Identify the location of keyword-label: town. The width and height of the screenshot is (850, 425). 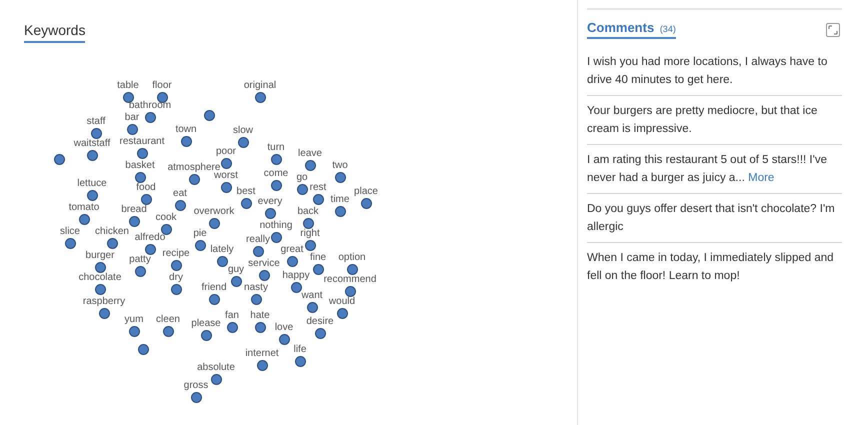
(186, 129).